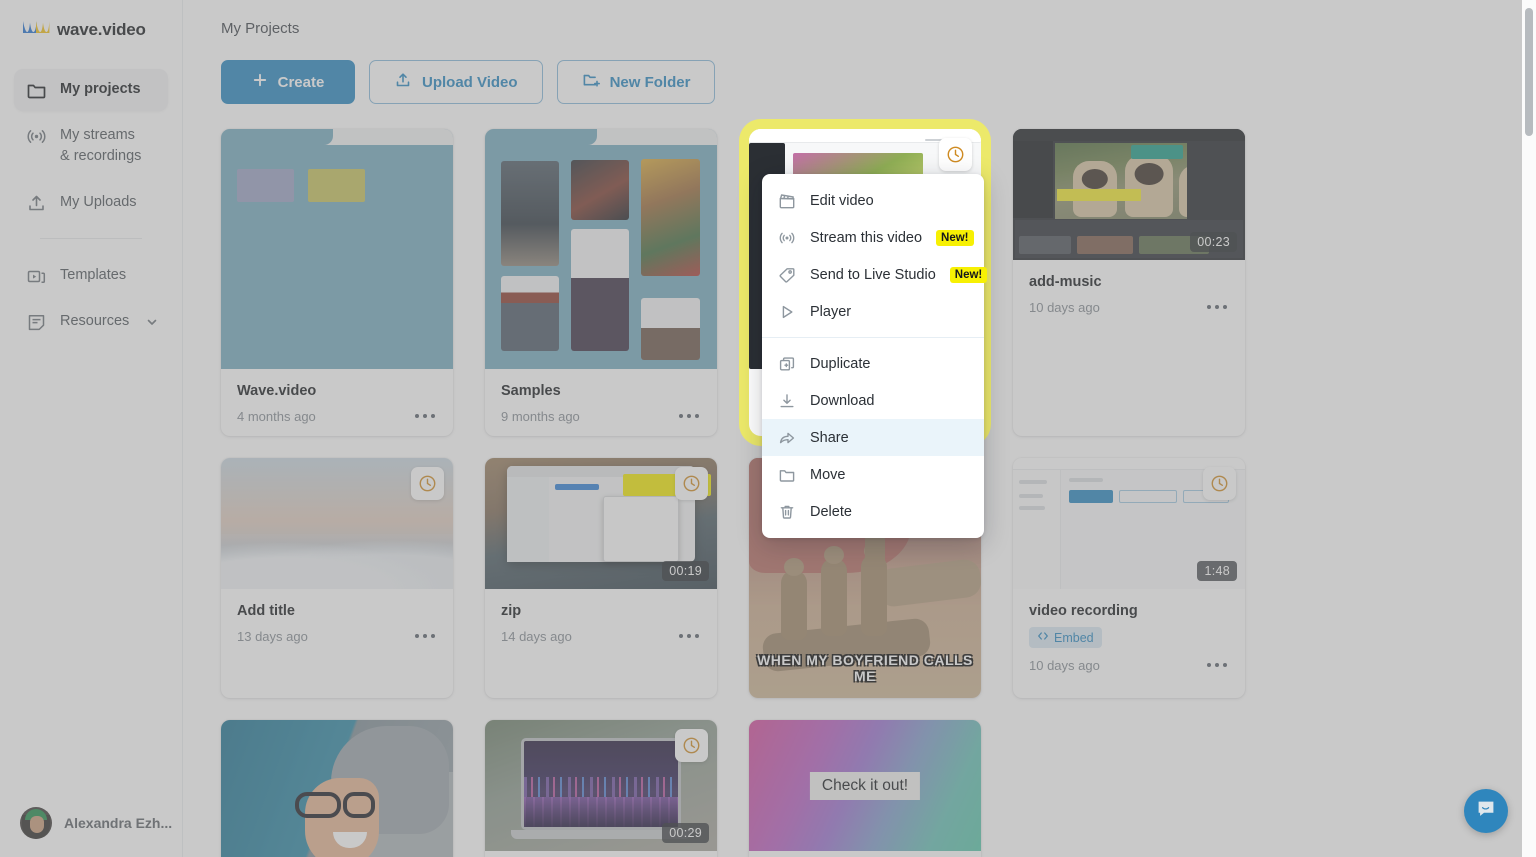  What do you see at coordinates (91, 203) in the screenshot?
I see `sidebar-item-my-uploads: My Uploads` at bounding box center [91, 203].